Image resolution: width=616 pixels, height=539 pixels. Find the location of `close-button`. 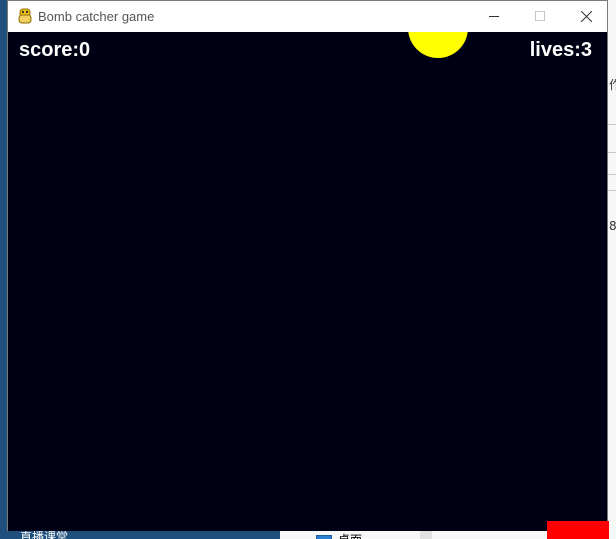

close-button is located at coordinates (586, 16).